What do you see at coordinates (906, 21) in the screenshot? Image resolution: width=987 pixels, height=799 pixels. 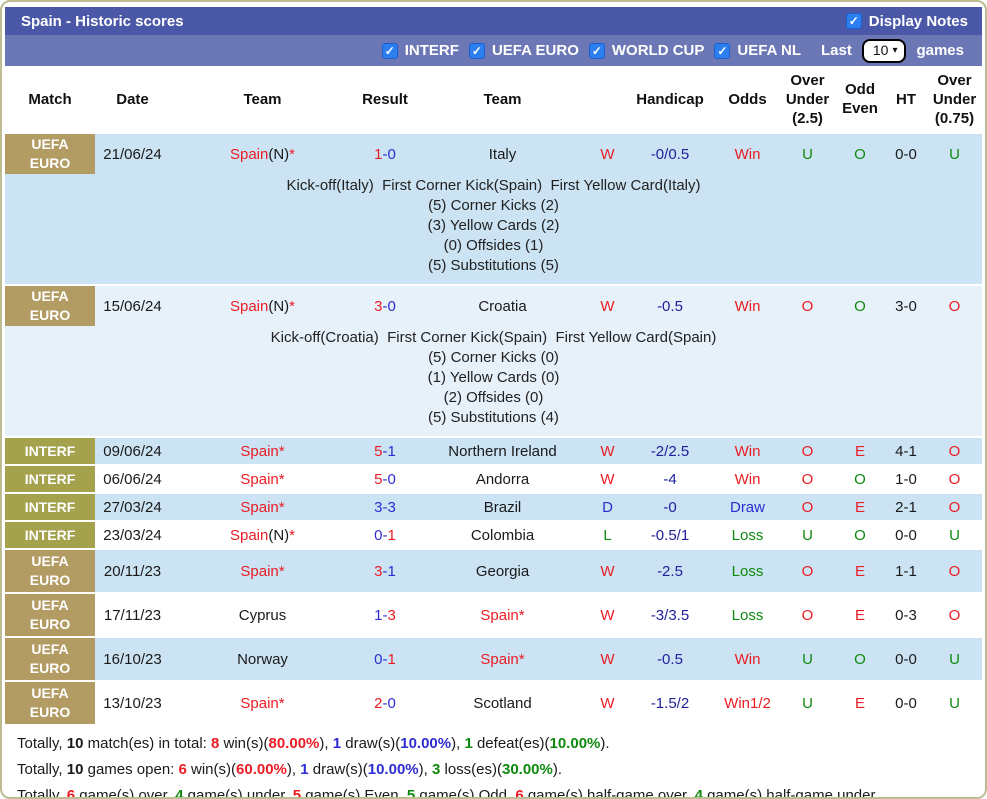 I see `display-notes-toggle: ✓ Display Notes` at bounding box center [906, 21].